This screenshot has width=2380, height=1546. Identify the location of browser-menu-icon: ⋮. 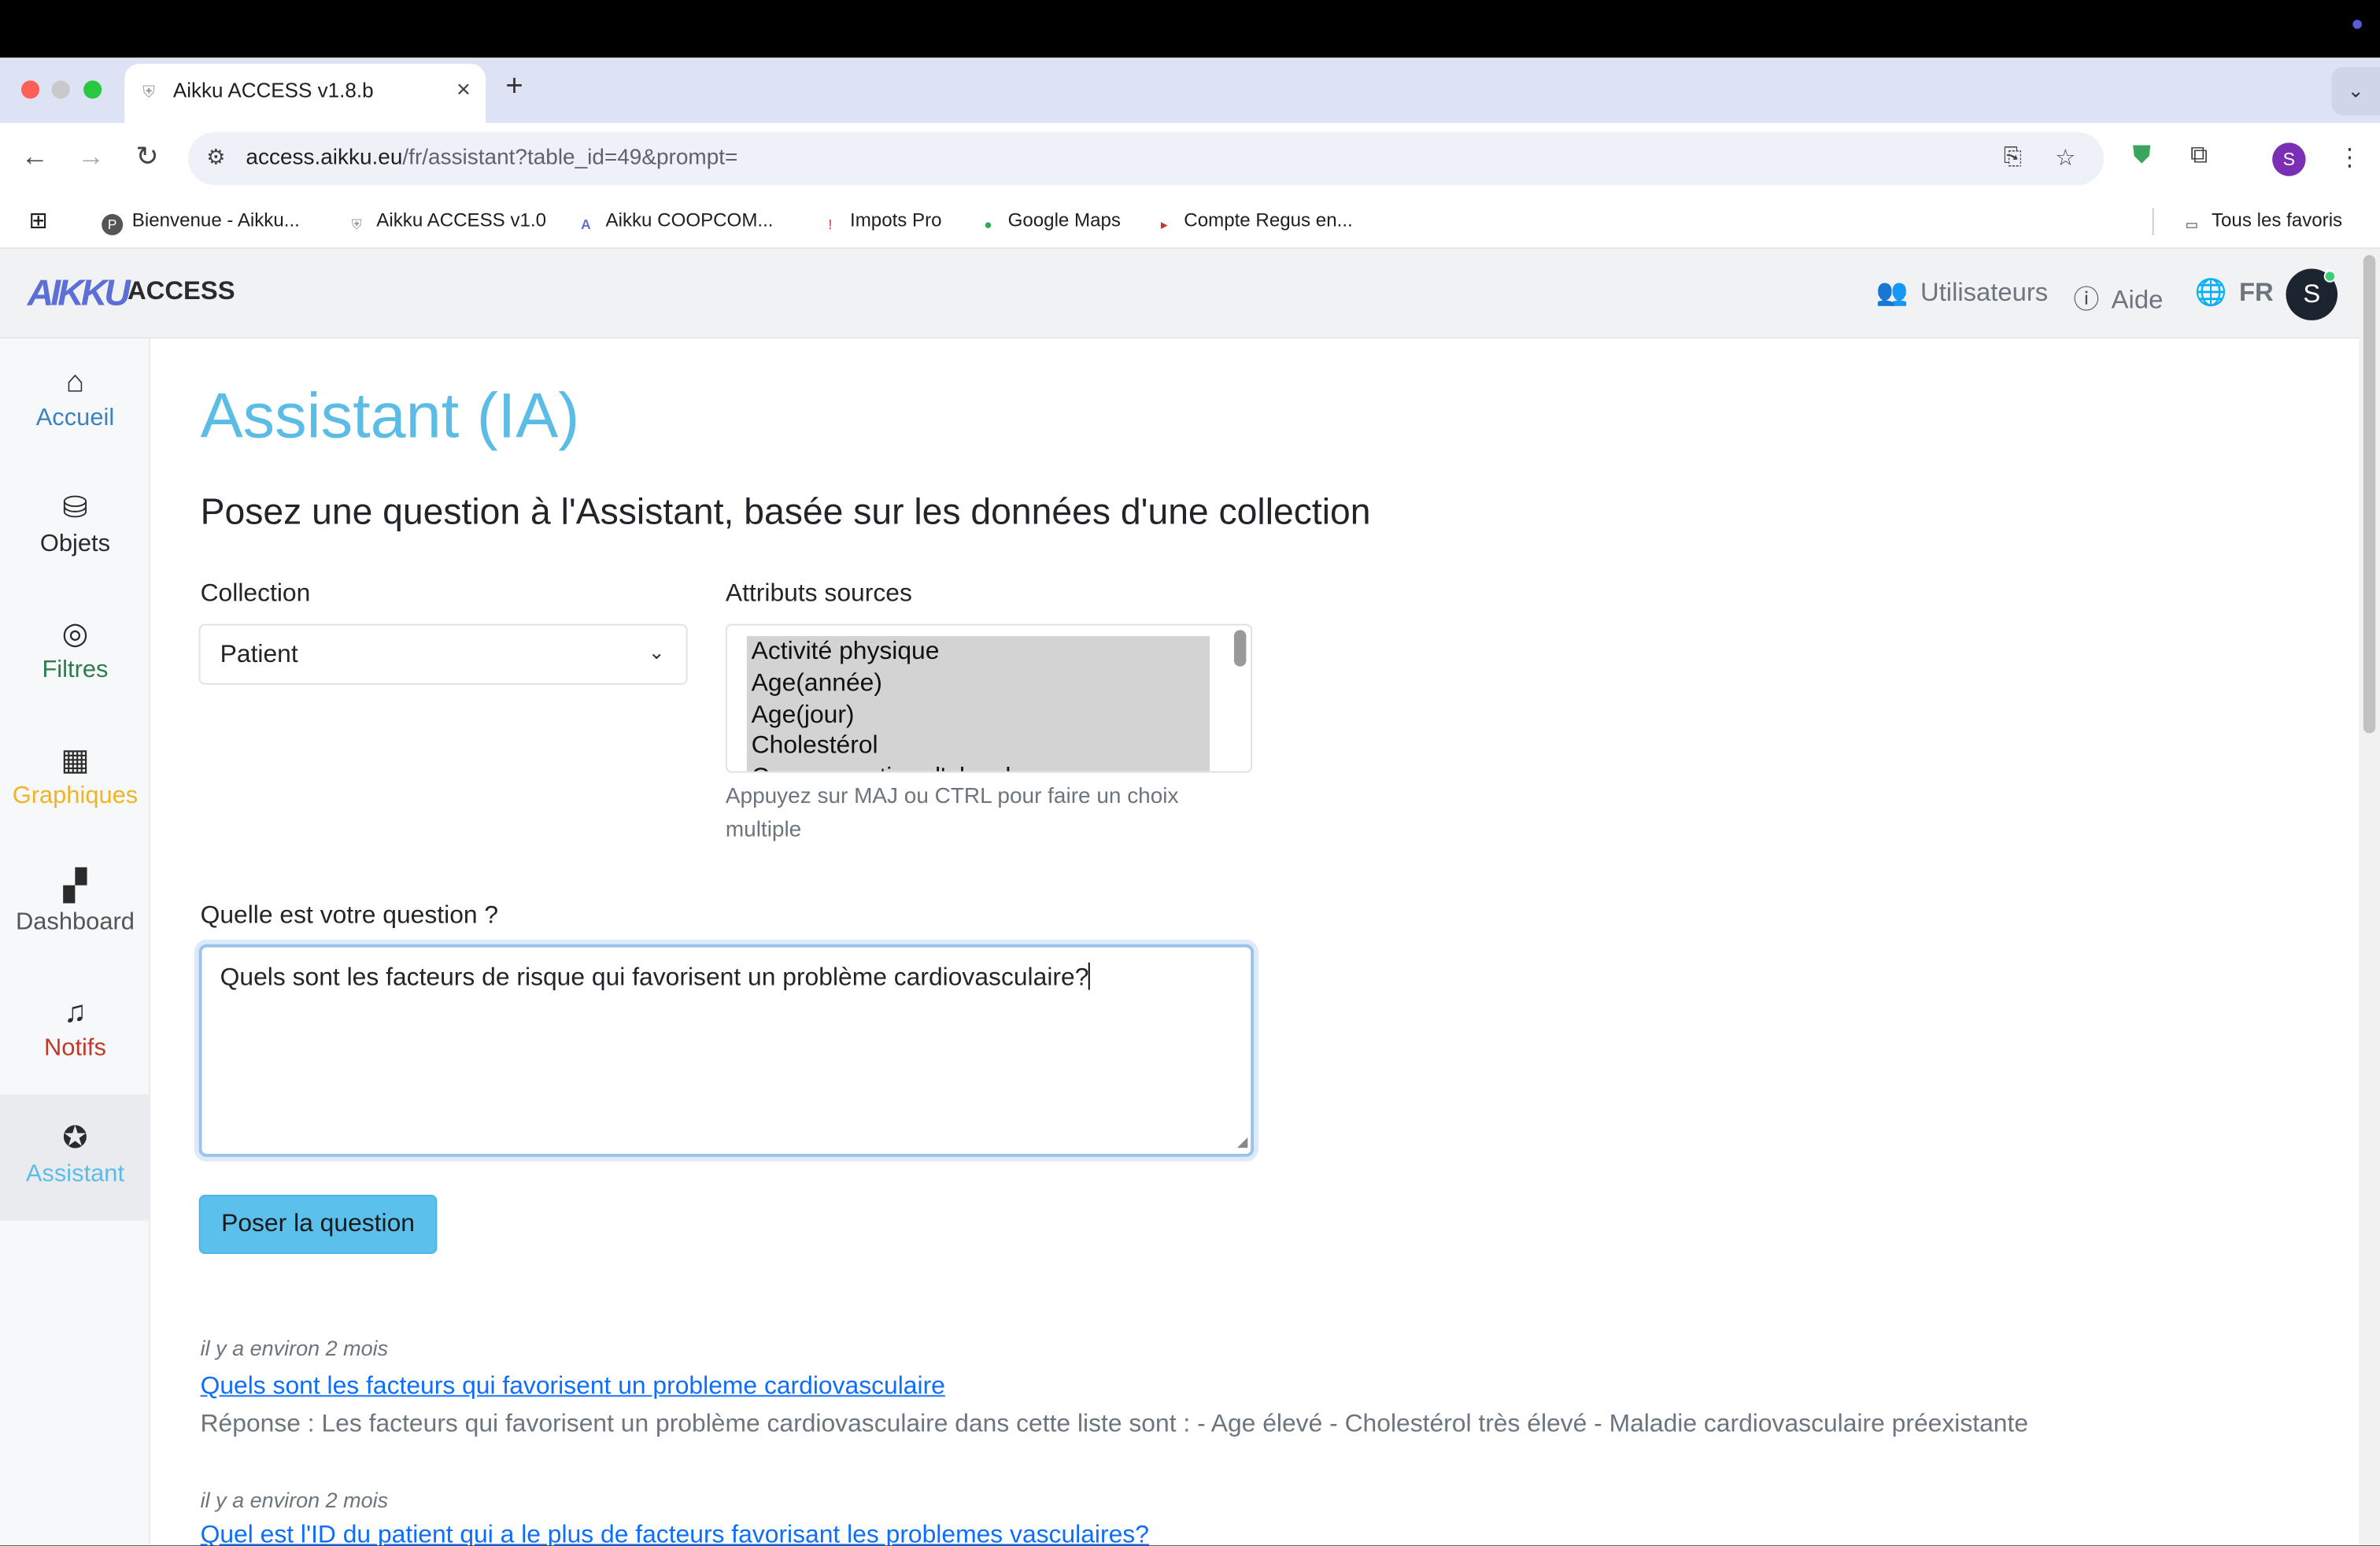
(2350, 157).